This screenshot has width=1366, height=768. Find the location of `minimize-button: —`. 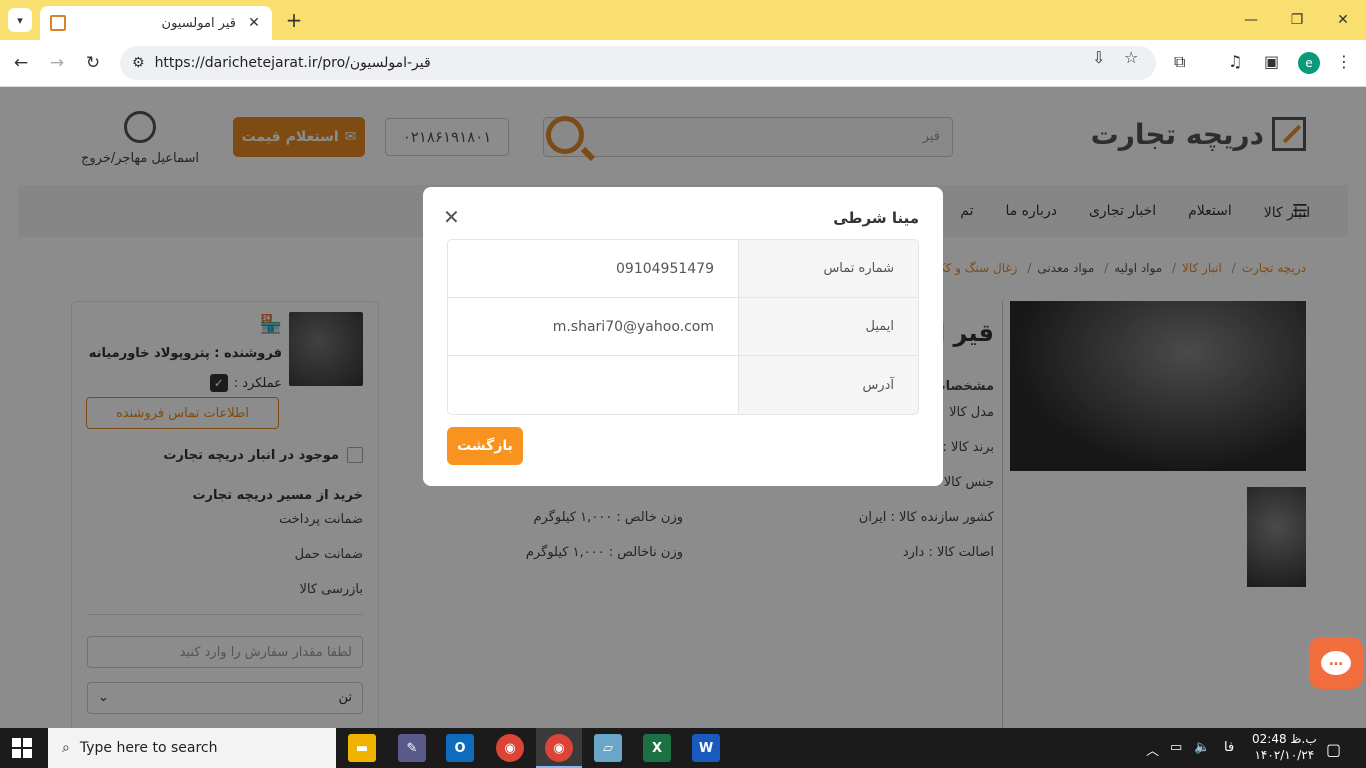

minimize-button: — is located at coordinates (1251, 20).